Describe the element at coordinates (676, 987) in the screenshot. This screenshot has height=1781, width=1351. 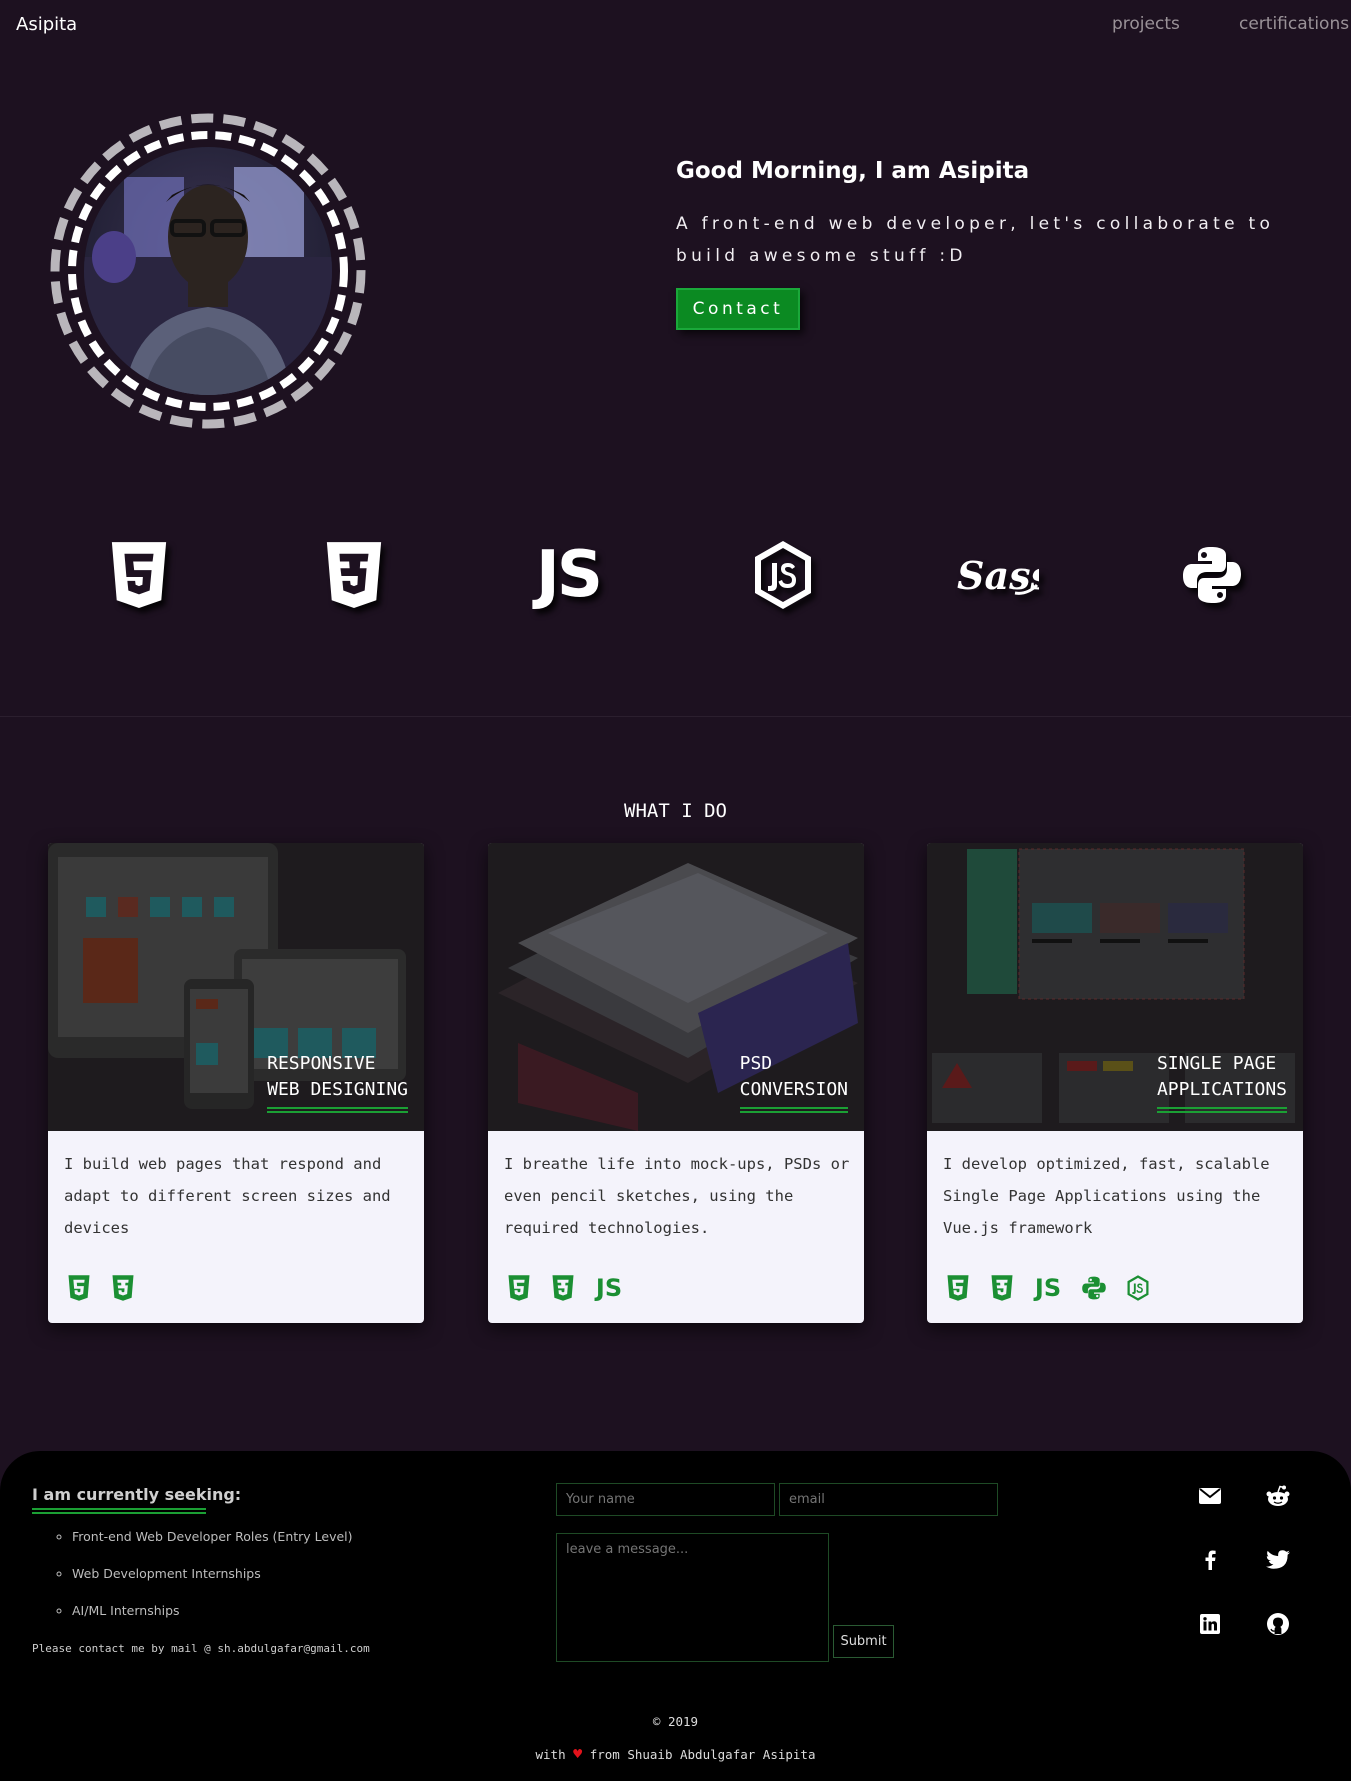
I see `card-image-psd: PSD CONVERSION` at that location.